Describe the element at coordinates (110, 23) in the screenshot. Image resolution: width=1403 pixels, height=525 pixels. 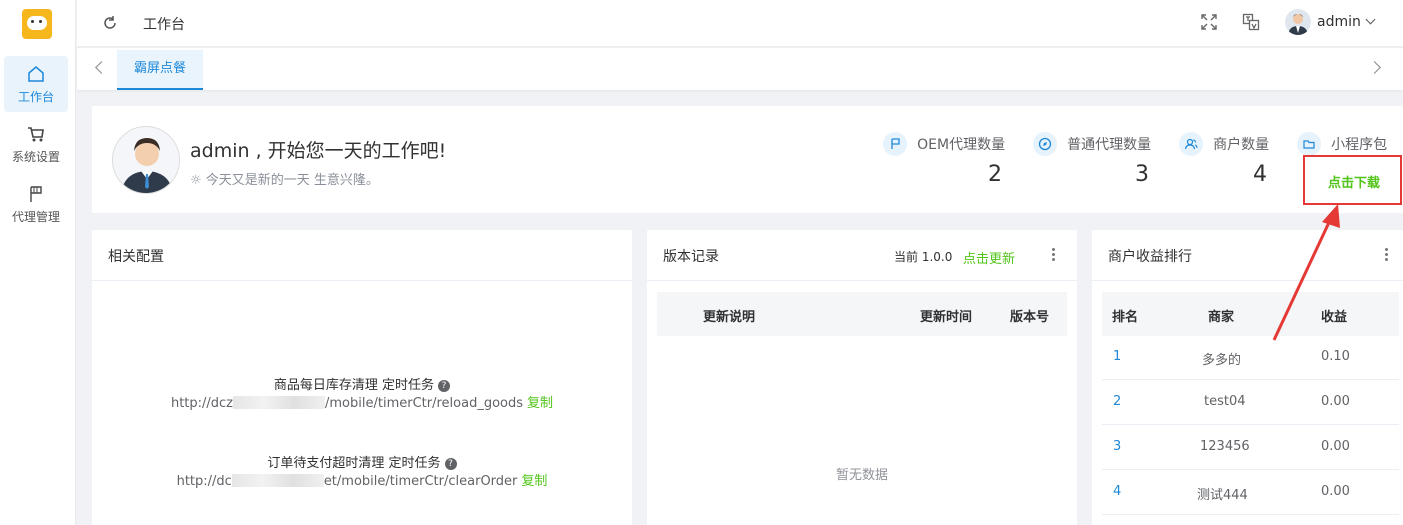
I see `refresh-icon` at that location.